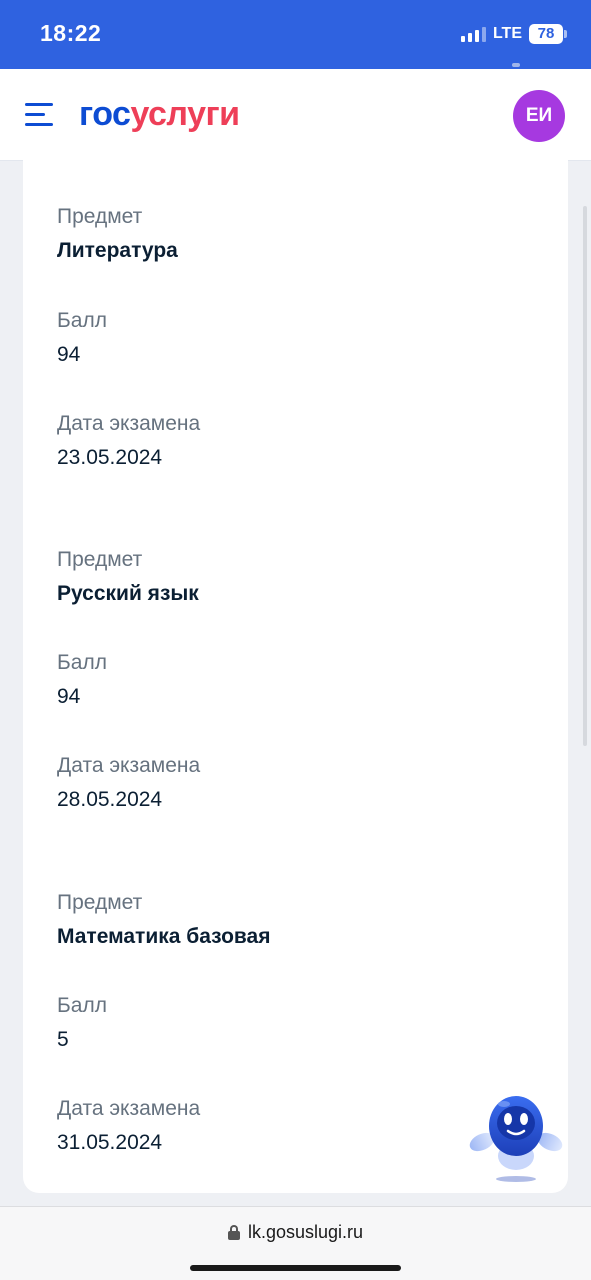 The image size is (591, 1280). What do you see at coordinates (71, 33) in the screenshot?
I see `status-time: 18:22` at bounding box center [71, 33].